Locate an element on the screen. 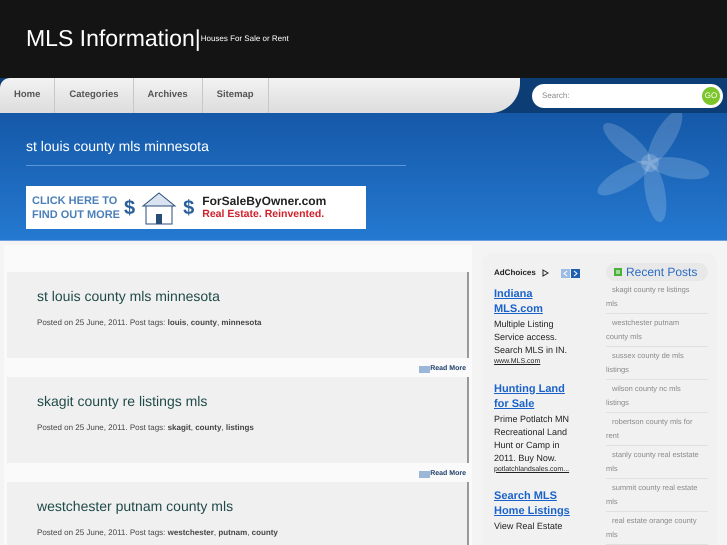  play-icon is located at coordinates (545, 273).